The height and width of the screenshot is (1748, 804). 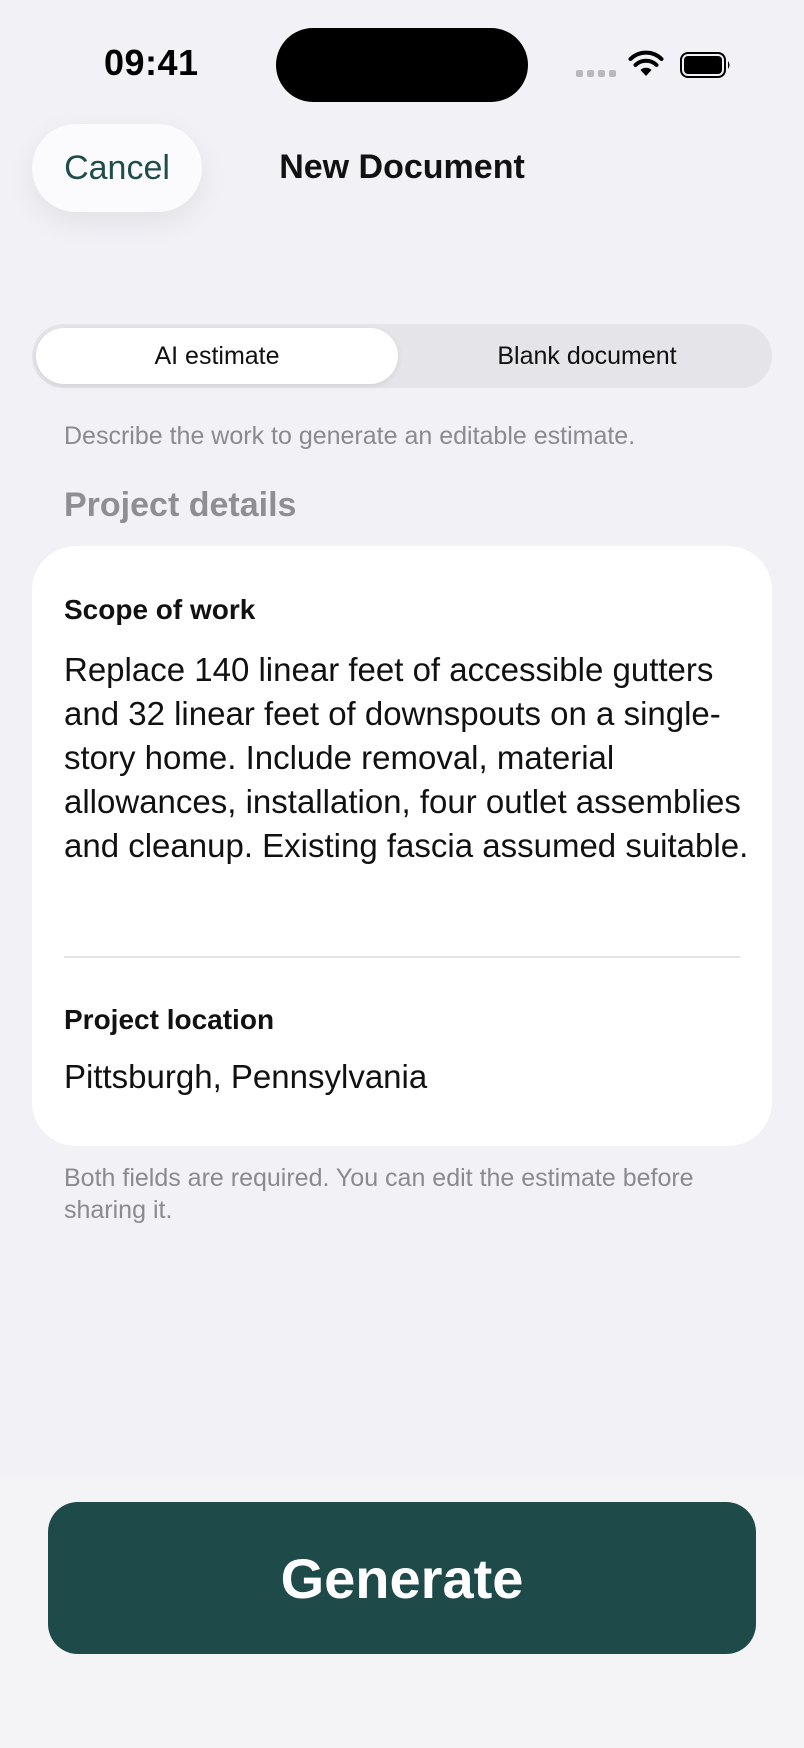 What do you see at coordinates (402, 167) in the screenshot?
I see `page-title: New Document` at bounding box center [402, 167].